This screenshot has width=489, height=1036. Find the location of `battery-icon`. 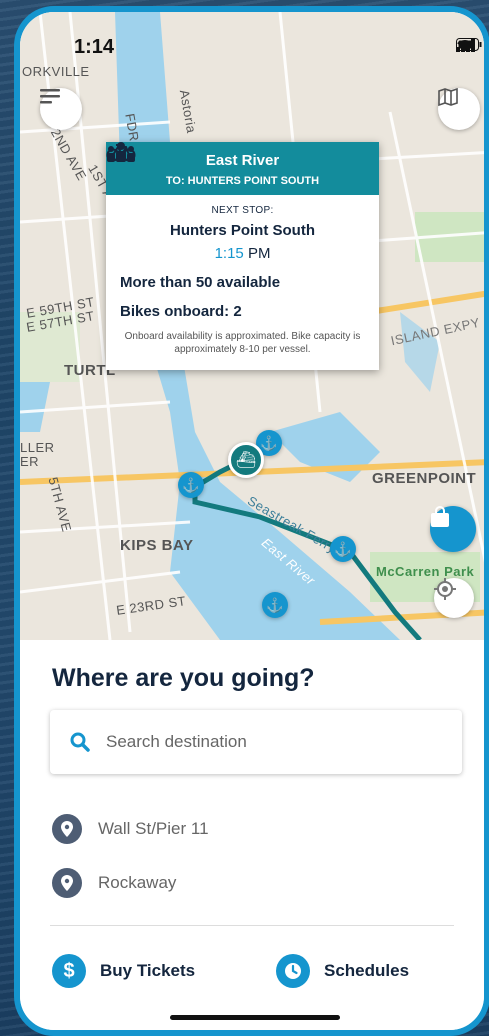

battery-icon is located at coordinates (469, 44).